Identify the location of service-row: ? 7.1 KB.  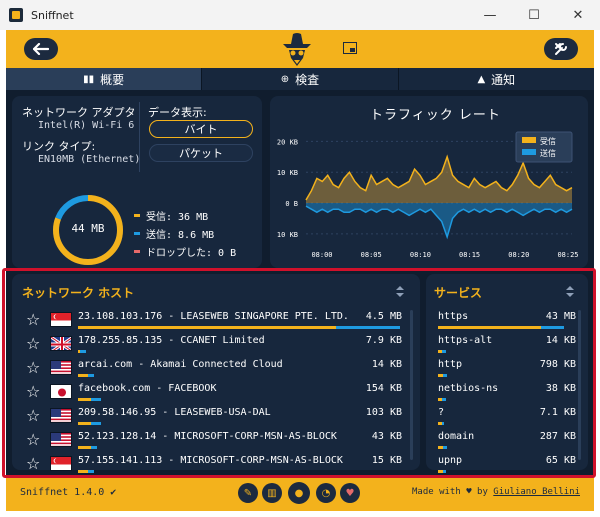
(507, 417).